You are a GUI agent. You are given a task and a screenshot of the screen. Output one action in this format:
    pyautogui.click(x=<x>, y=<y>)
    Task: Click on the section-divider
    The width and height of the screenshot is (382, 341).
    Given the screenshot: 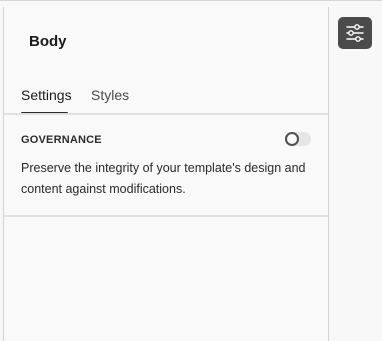 What is the action you would take?
    pyautogui.click(x=166, y=216)
    